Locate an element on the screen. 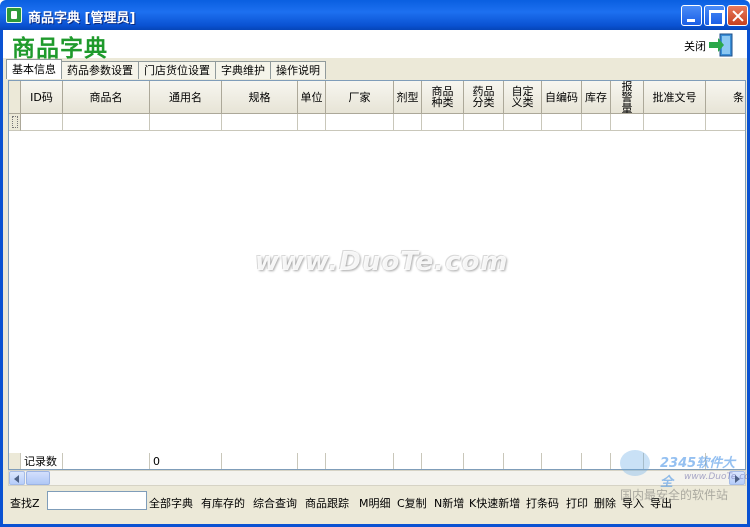 Image resolution: width=750 pixels, height=527 pixels. combined-query-button: 综合查询 is located at coordinates (275, 503).